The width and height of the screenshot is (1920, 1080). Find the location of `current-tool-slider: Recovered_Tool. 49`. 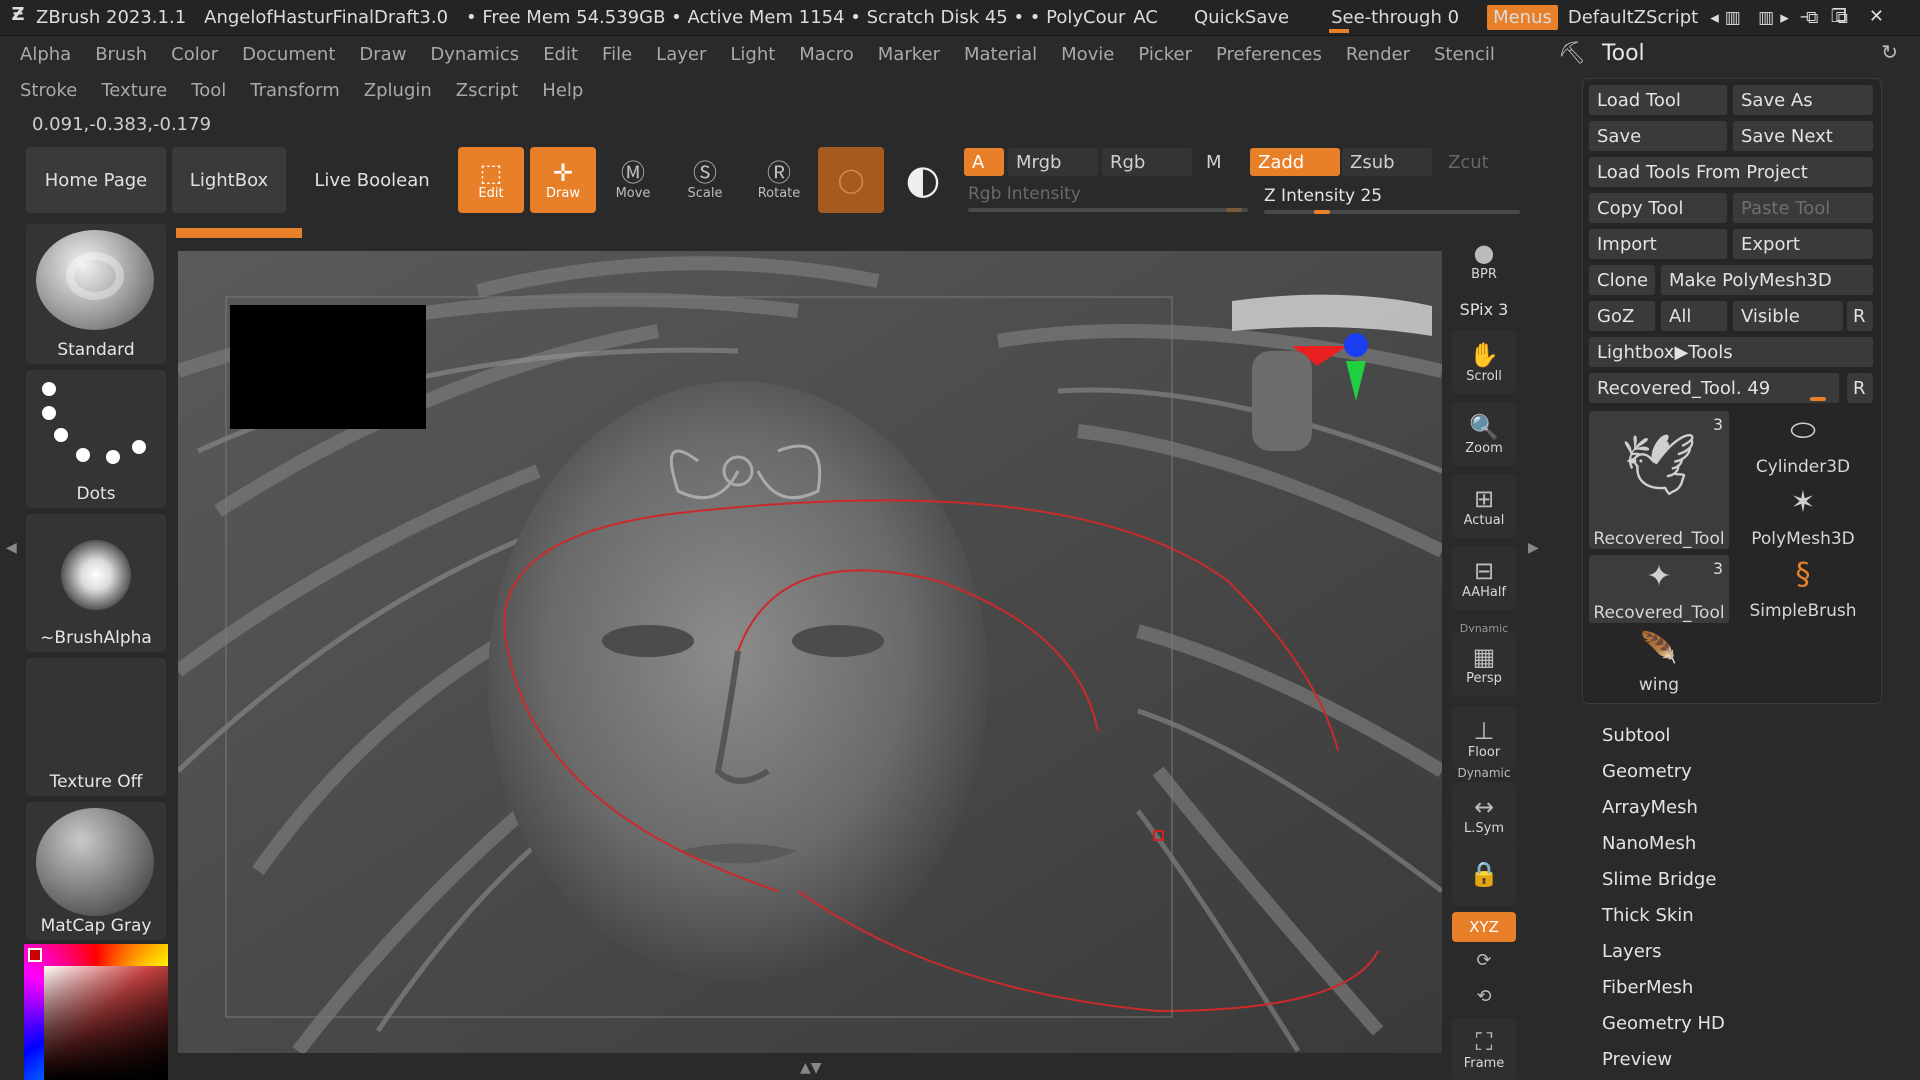

current-tool-slider: Recovered_Tool. 49 is located at coordinates (1714, 388).